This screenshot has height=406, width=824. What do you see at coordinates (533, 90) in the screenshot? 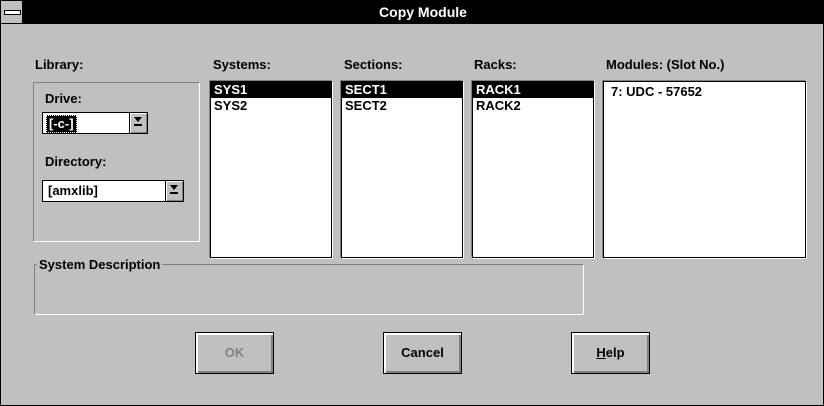
I see `racks-item-rack1: RACK1` at bounding box center [533, 90].